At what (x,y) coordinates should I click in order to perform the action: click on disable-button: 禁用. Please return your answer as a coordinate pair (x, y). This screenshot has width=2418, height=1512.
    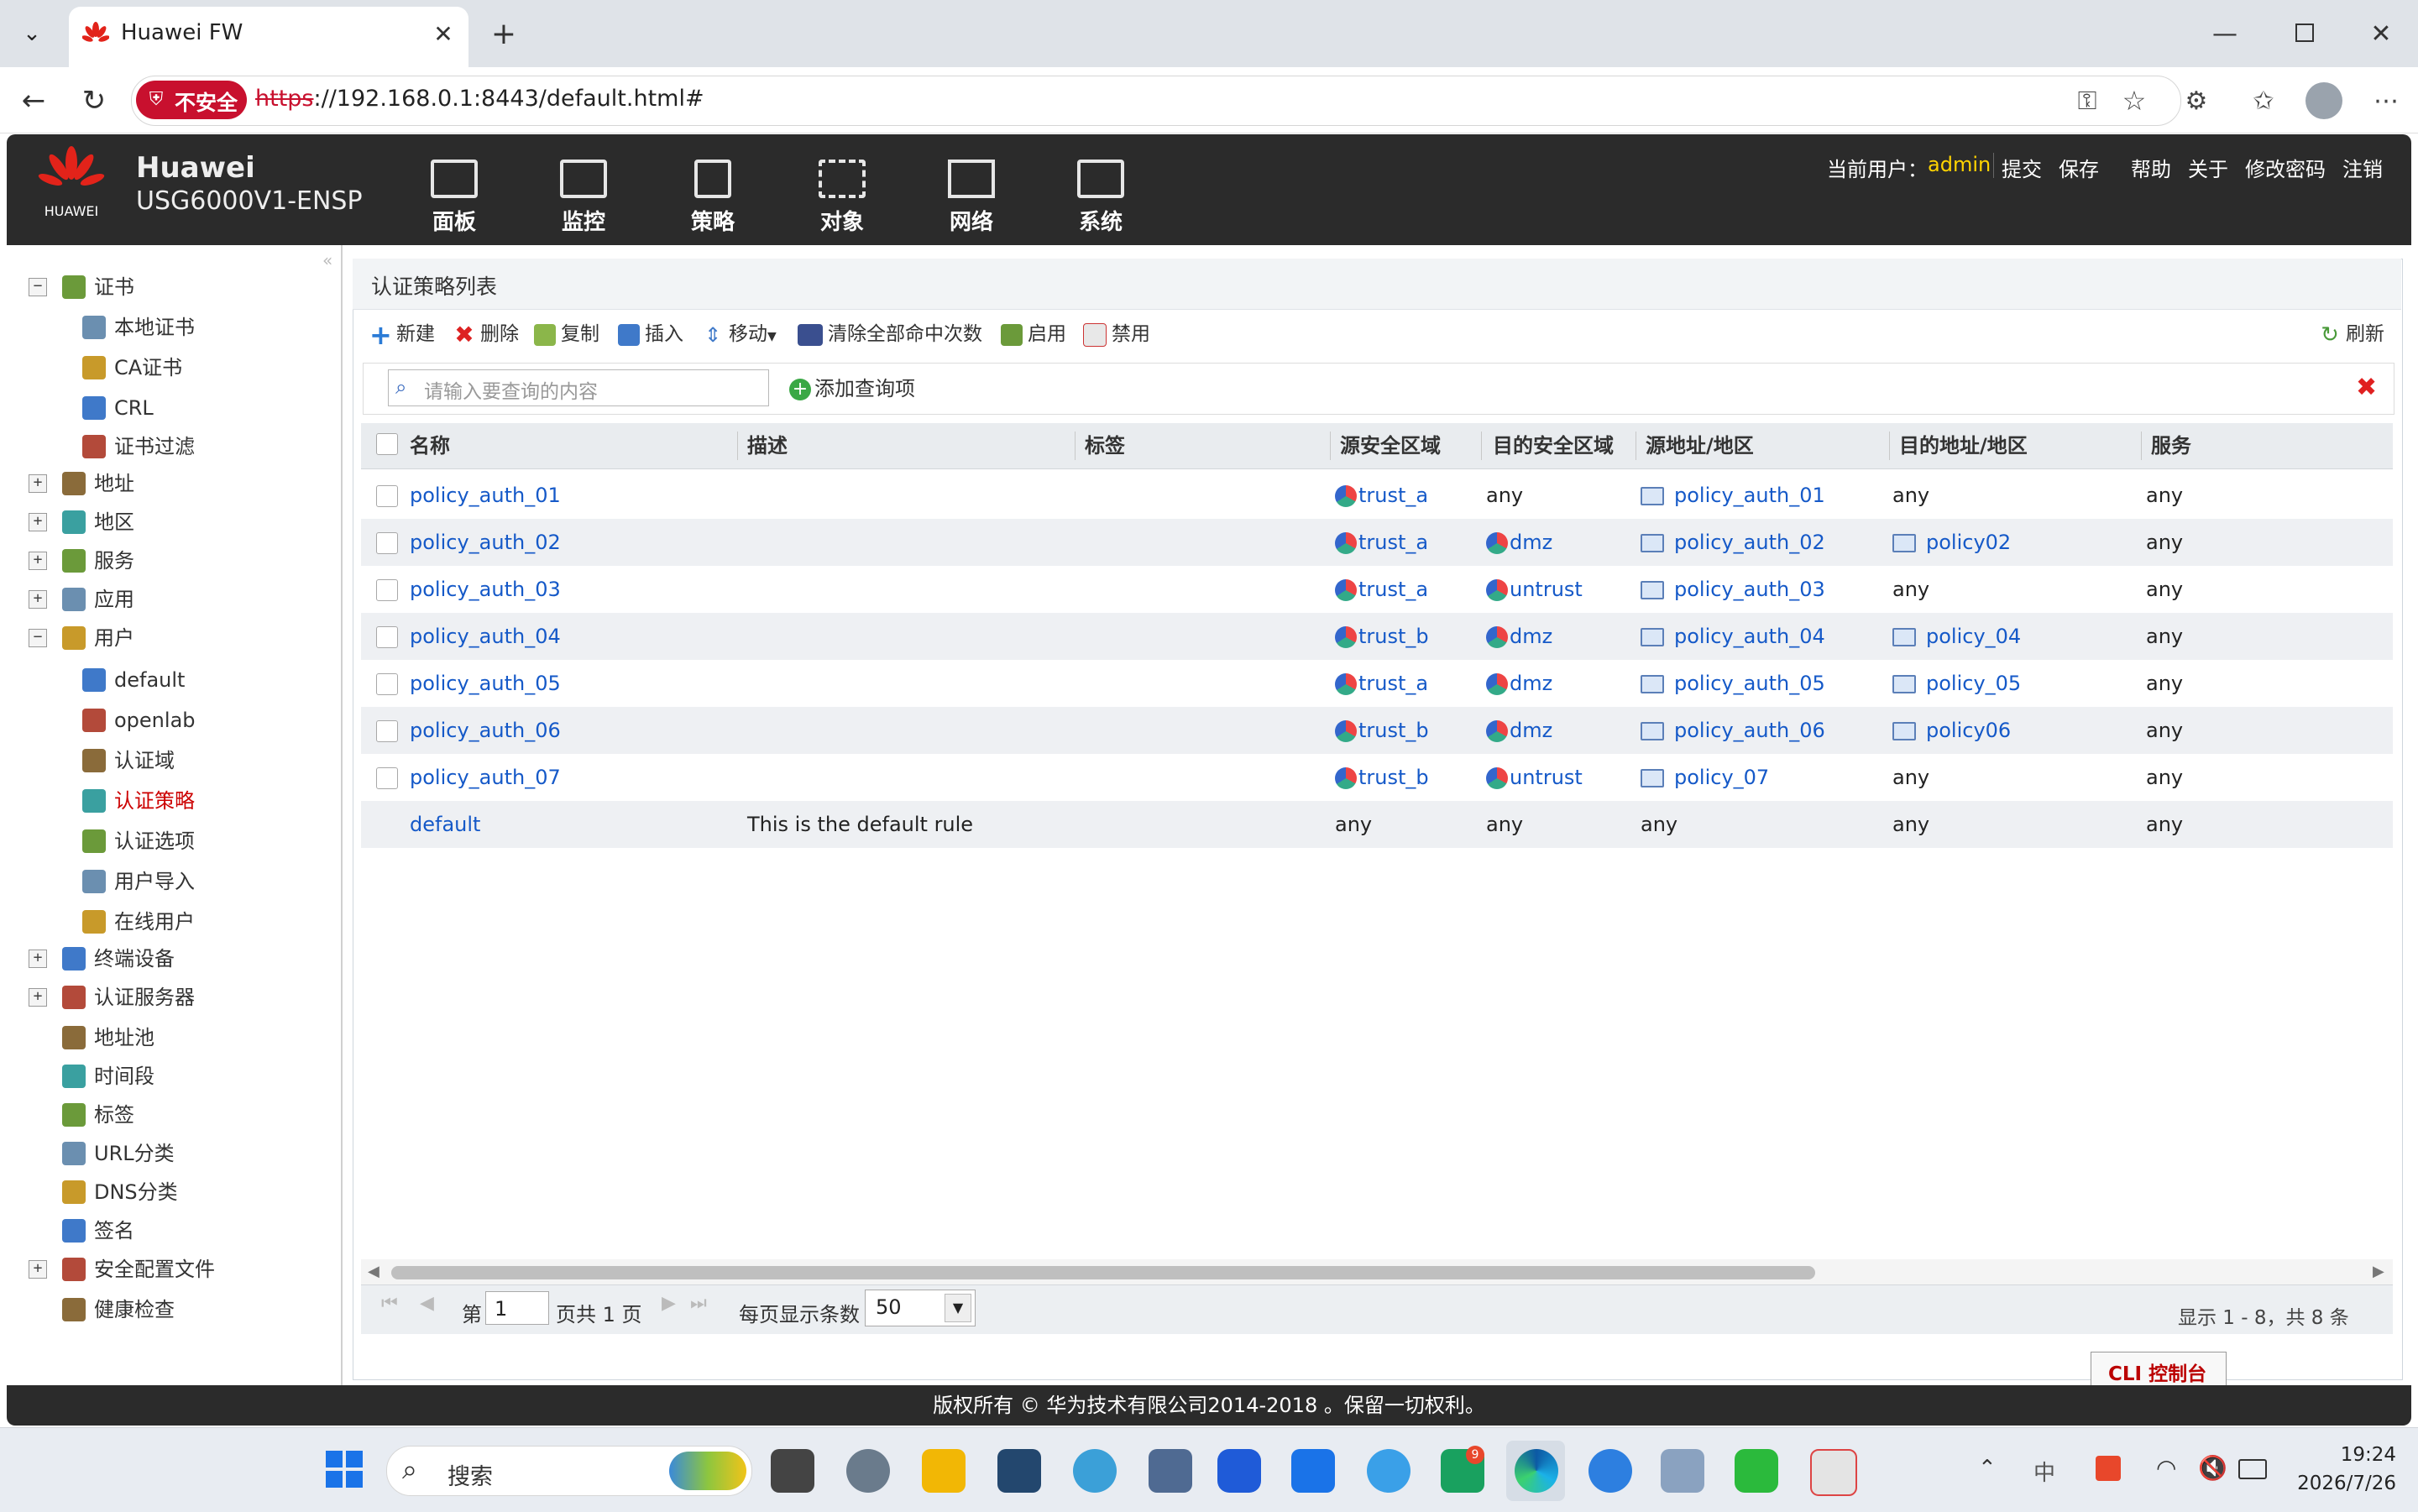
    Looking at the image, I should click on (1116, 334).